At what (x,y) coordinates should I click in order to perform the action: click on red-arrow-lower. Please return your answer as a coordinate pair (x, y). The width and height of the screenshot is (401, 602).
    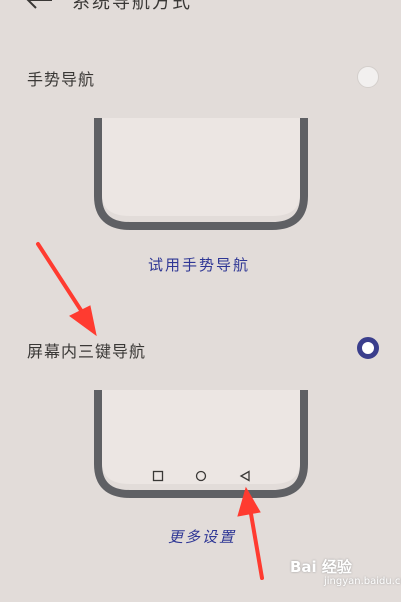
    Looking at the image, I should click on (250, 533).